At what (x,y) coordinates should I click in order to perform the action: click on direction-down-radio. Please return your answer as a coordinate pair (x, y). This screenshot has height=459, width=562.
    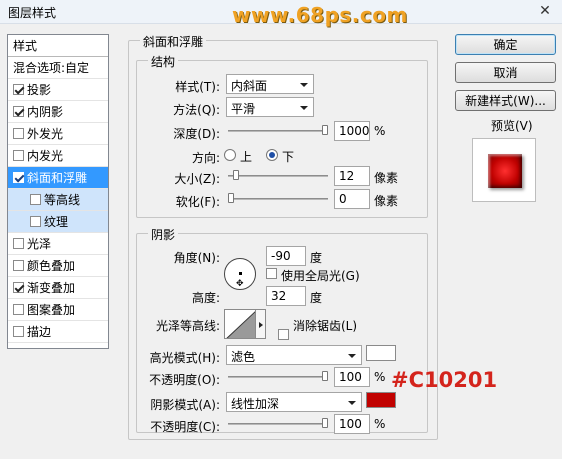
    Looking at the image, I should click on (272, 155).